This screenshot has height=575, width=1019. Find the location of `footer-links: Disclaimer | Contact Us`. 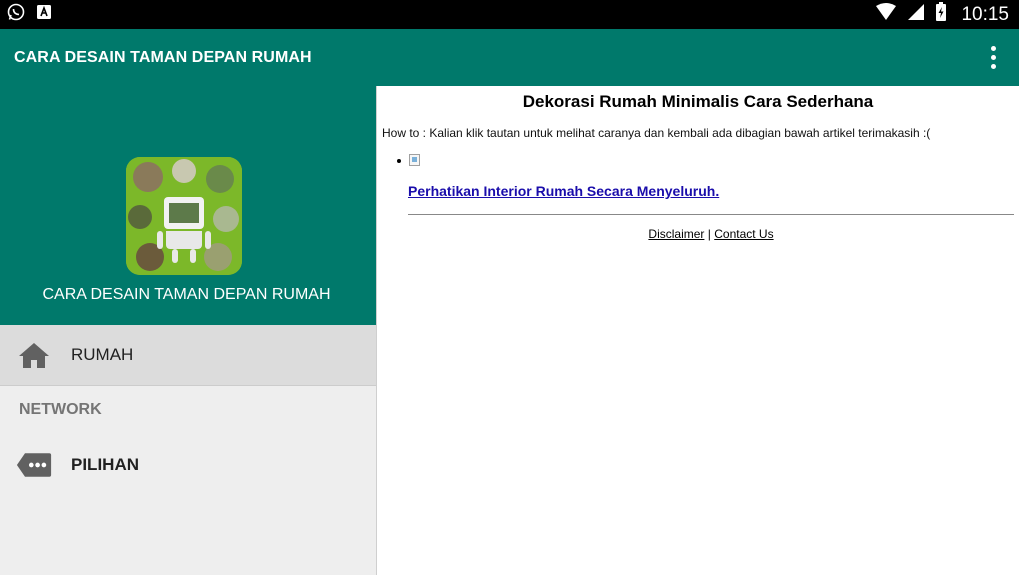

footer-links: Disclaimer | Contact Us is located at coordinates (698, 234).